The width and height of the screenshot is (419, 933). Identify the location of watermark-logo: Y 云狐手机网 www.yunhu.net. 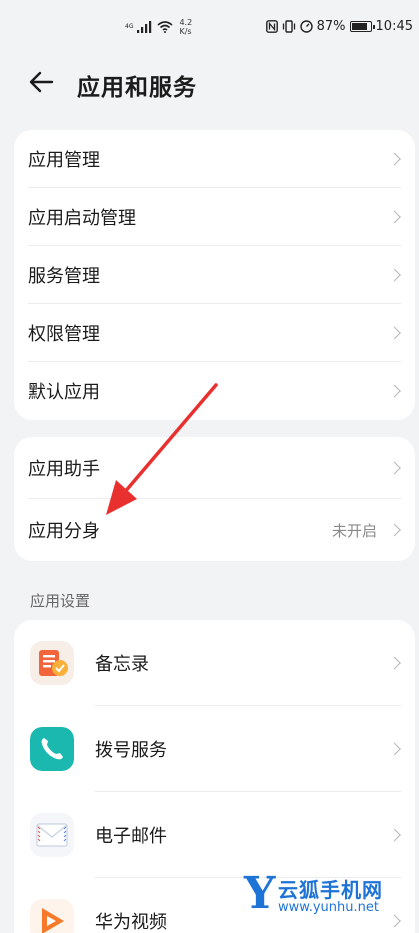
(329, 897).